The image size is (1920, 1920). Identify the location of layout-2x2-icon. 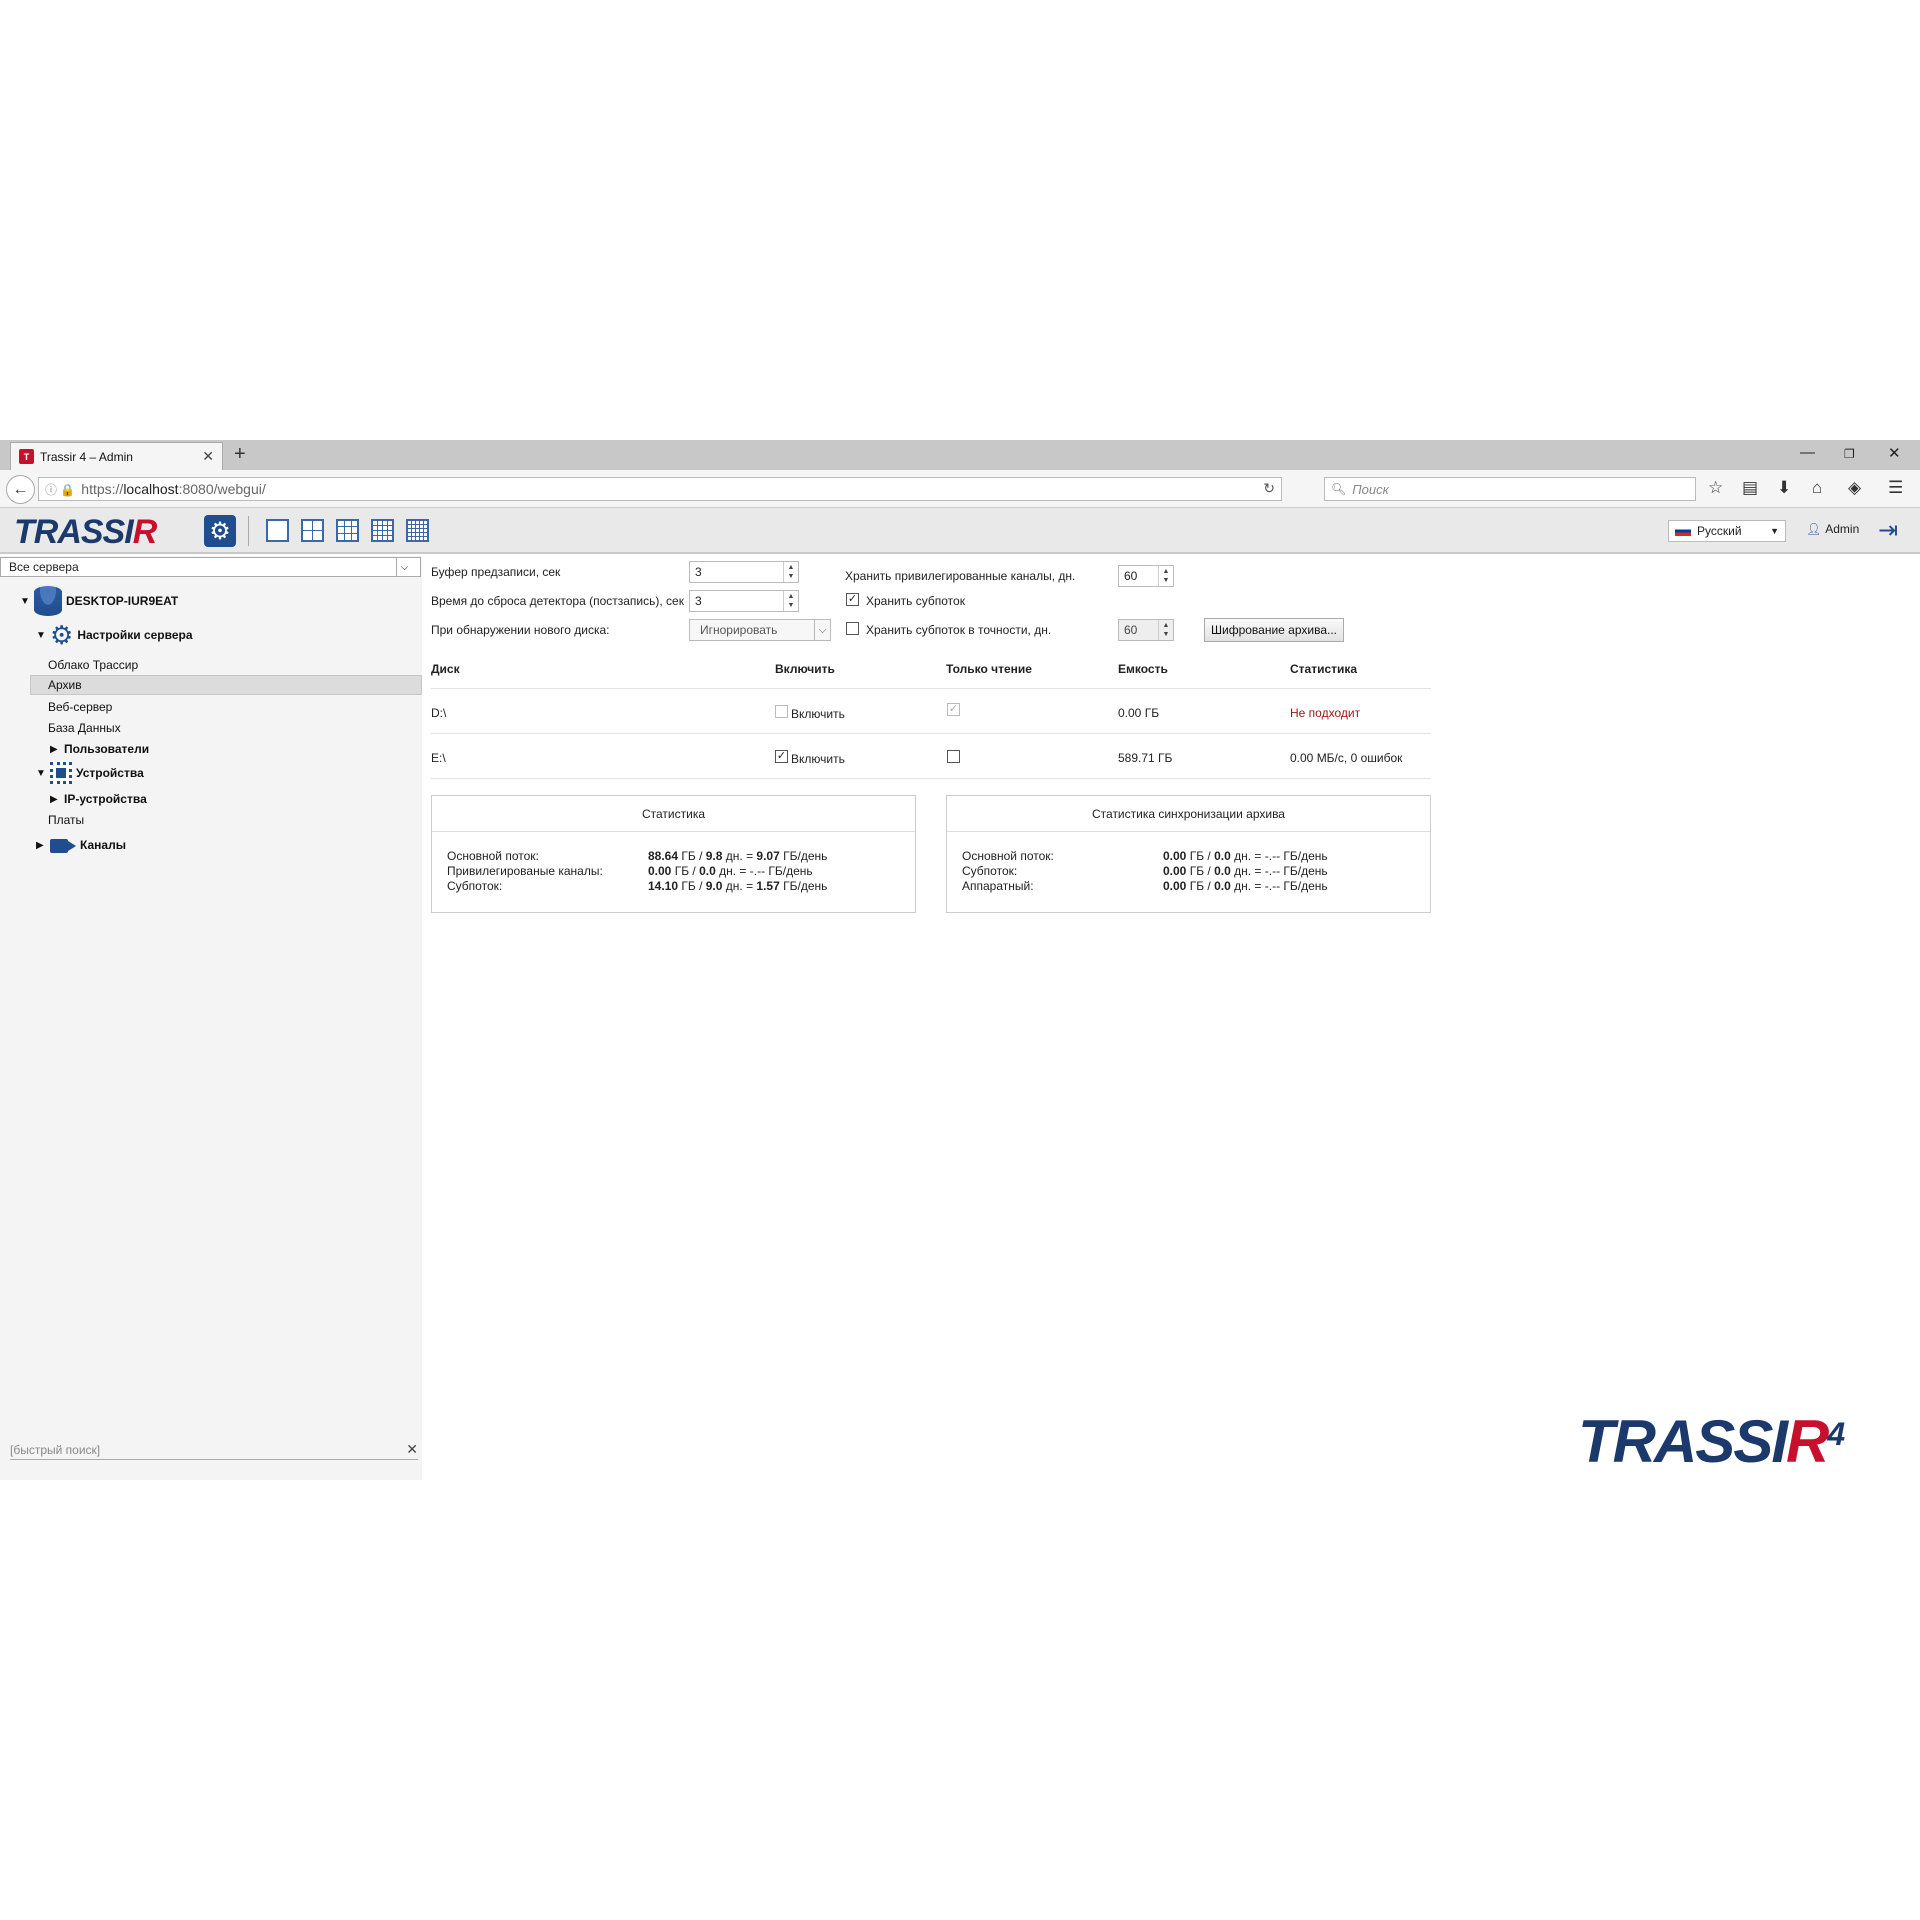
(312, 530).